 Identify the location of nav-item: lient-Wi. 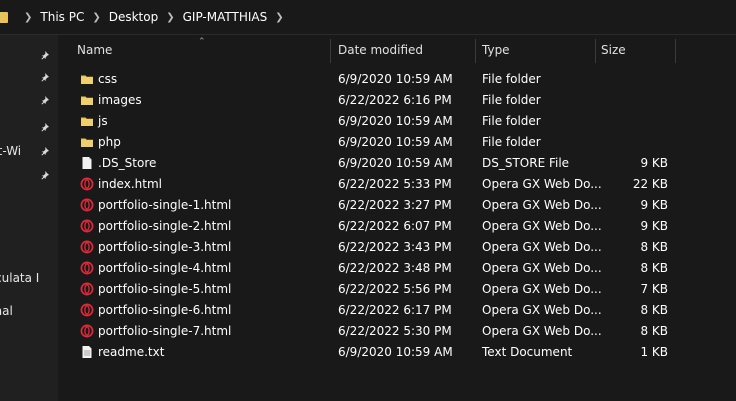
(29, 151).